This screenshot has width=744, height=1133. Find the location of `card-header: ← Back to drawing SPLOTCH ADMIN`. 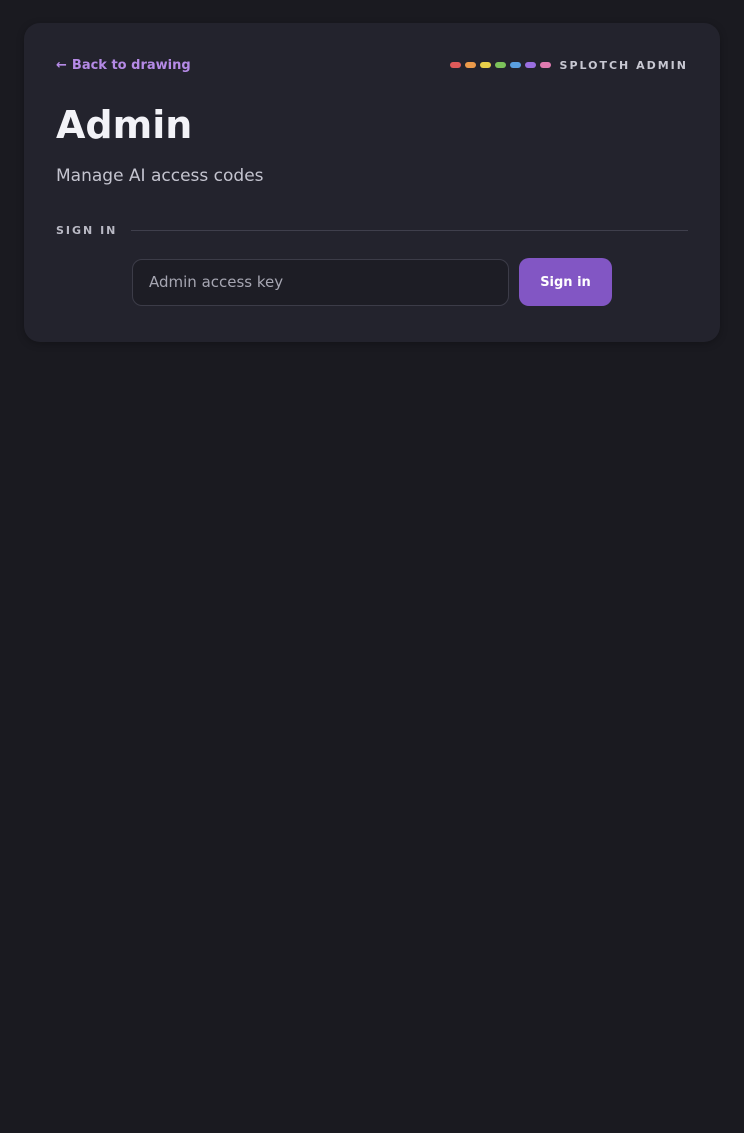

card-header: ← Back to drawing SPLOTCH ADMIN is located at coordinates (372, 65).